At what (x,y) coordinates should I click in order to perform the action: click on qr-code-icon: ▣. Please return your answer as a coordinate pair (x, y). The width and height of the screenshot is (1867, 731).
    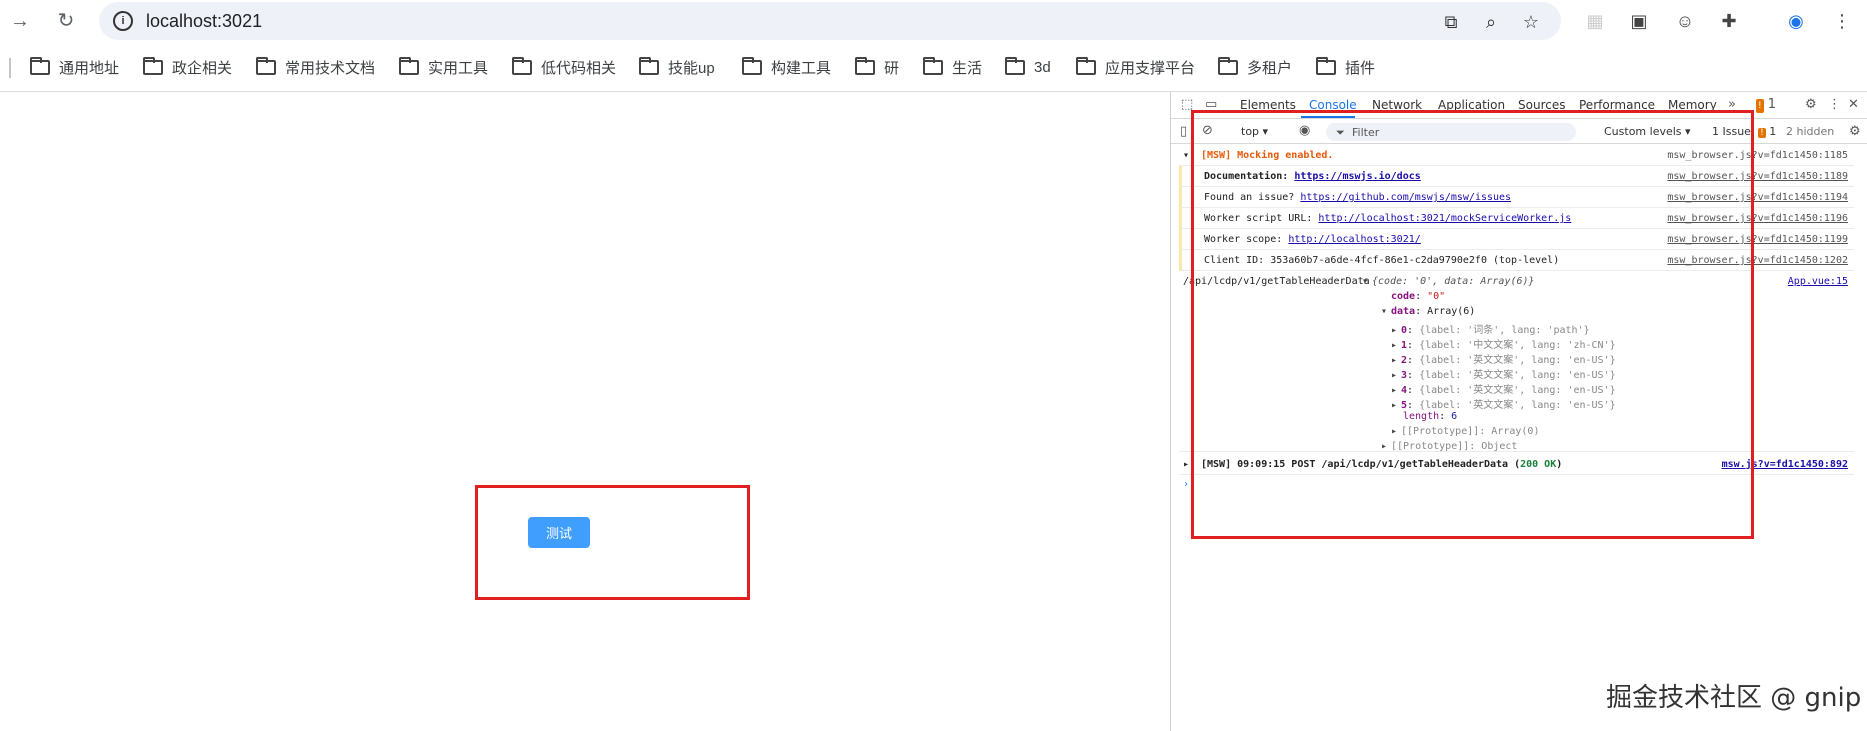
    Looking at the image, I should click on (1639, 21).